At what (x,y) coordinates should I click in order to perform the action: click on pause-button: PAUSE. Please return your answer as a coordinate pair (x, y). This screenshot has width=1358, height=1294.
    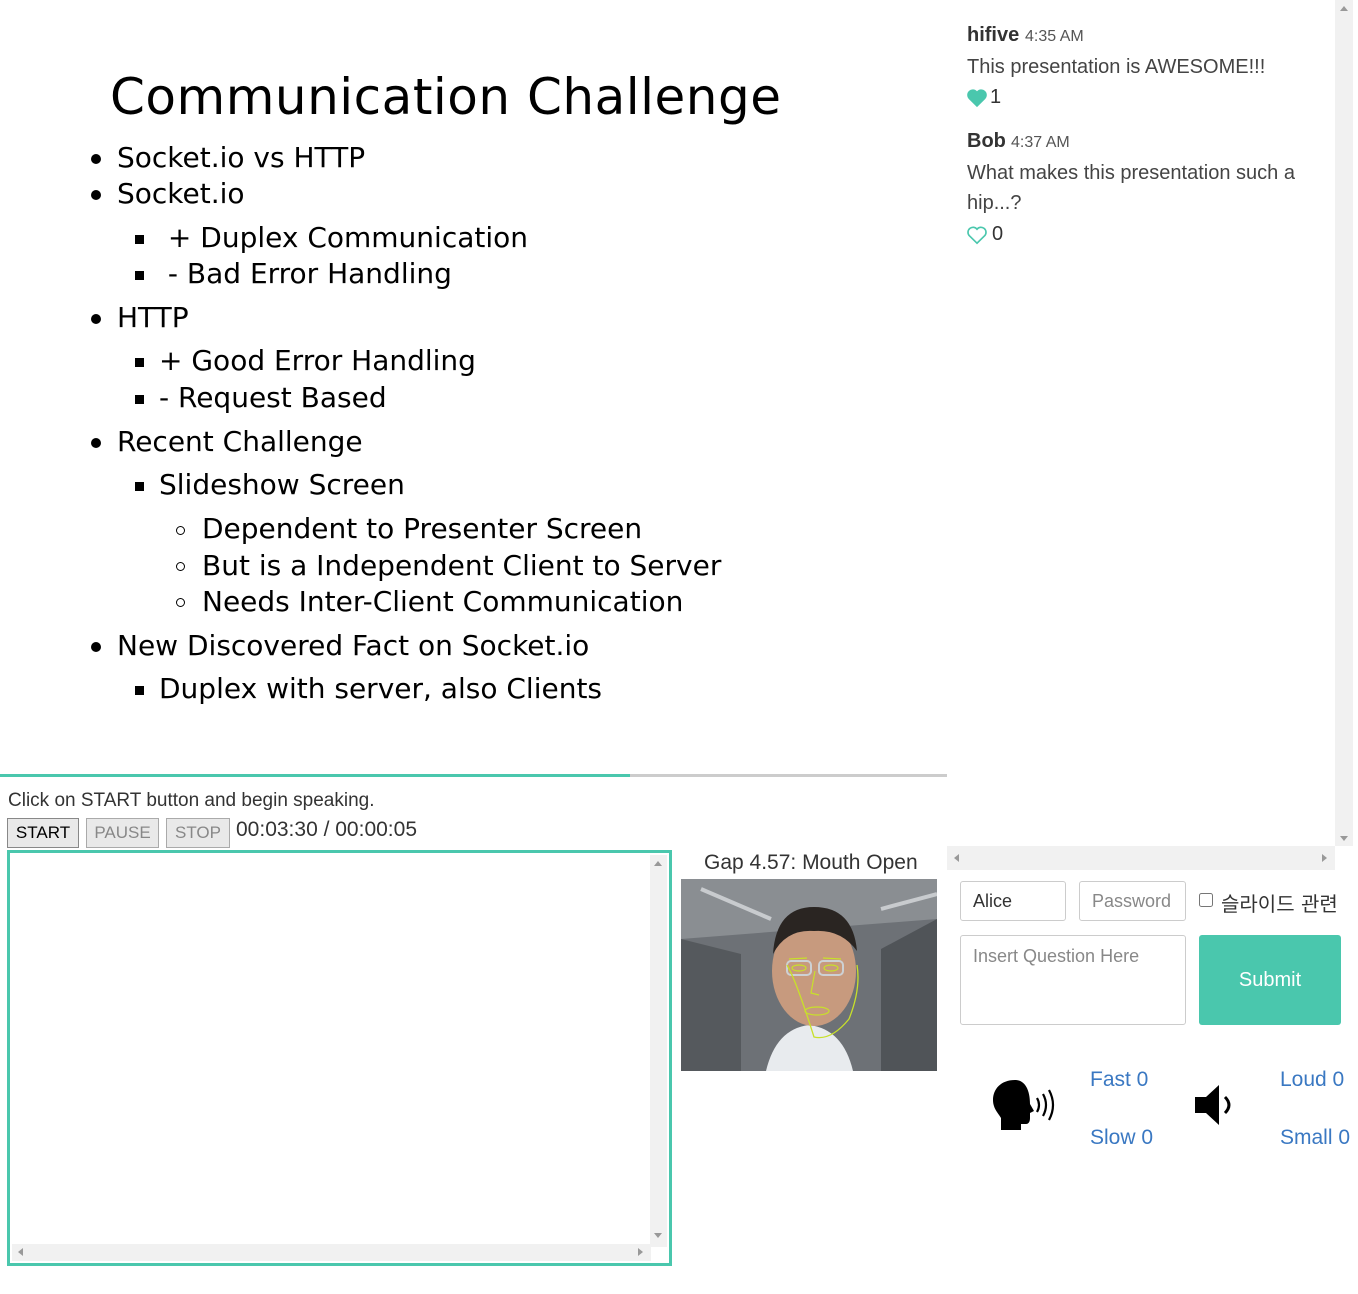
    Looking at the image, I should click on (122, 833).